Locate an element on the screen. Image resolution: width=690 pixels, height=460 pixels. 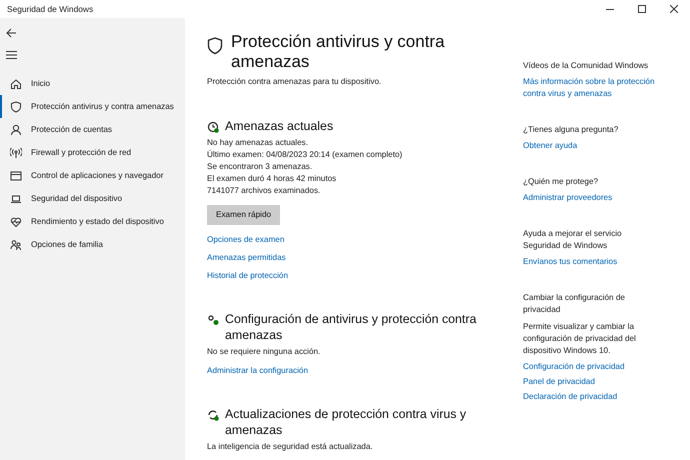
nav-item: Inicio is located at coordinates (92, 84).